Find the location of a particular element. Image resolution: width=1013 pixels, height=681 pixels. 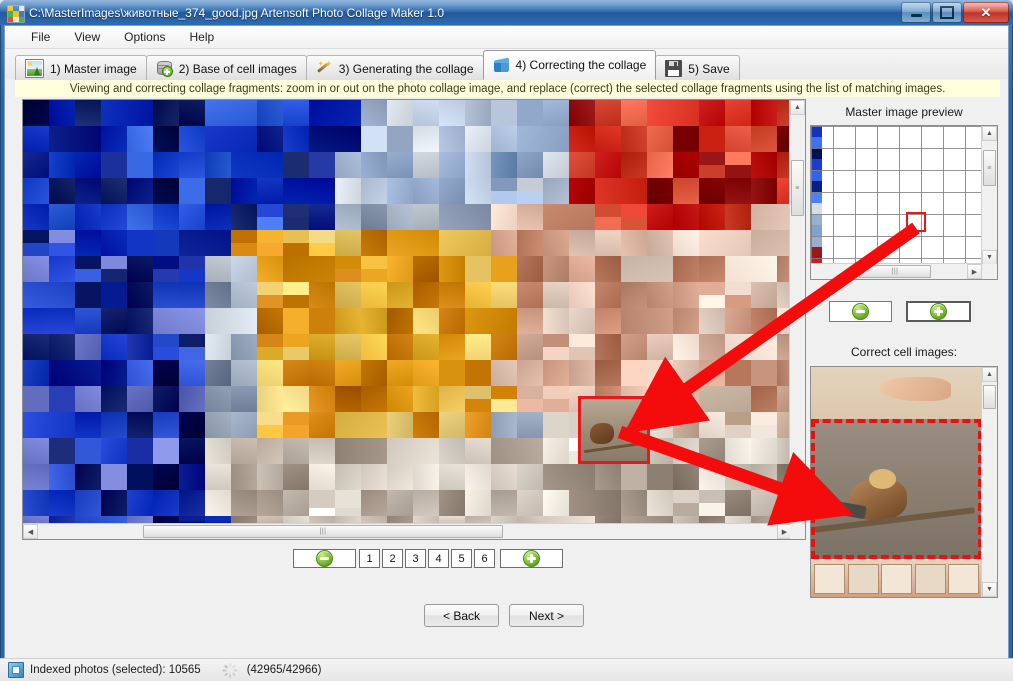

scroll-up-button: ▲ is located at coordinates (797, 107).